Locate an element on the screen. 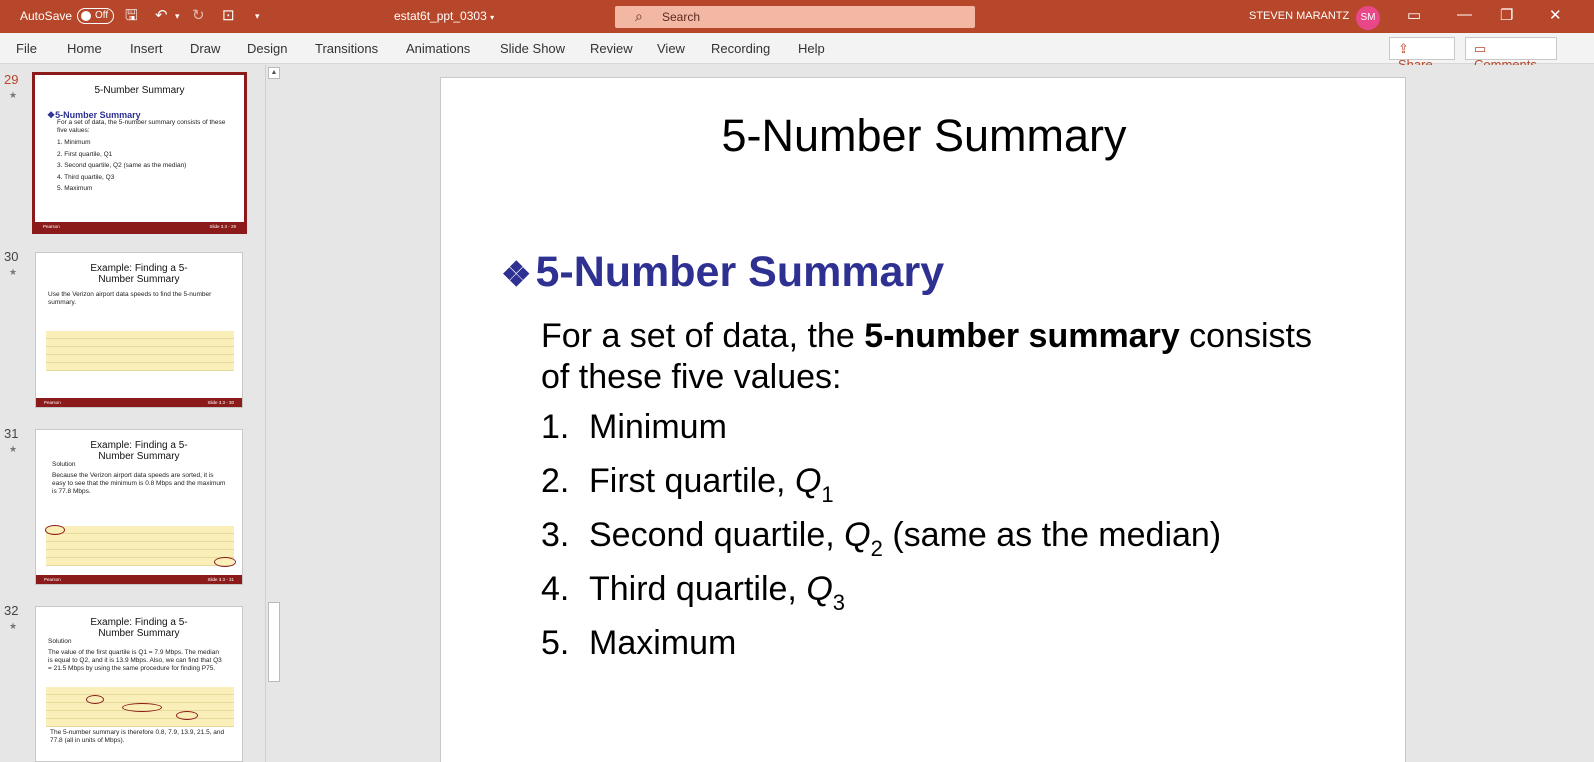  undo-dropdown-icon: ▾ is located at coordinates (177, 16).